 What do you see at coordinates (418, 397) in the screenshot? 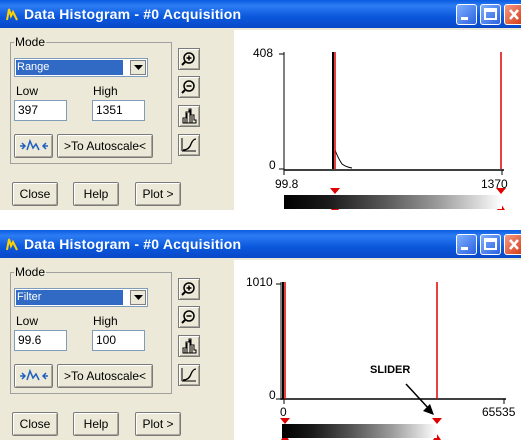
I see `slider-arrow` at bounding box center [418, 397].